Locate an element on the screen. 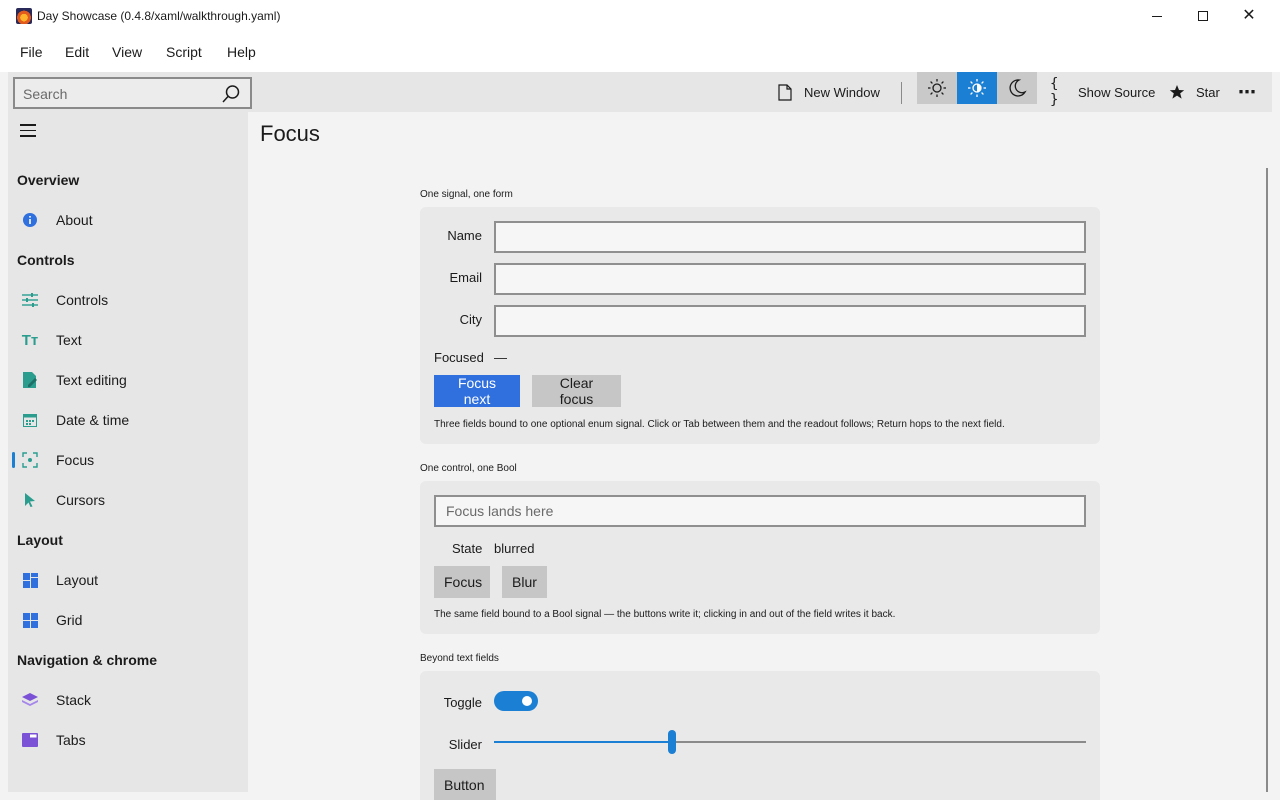  city-label: City is located at coordinates (470, 319).